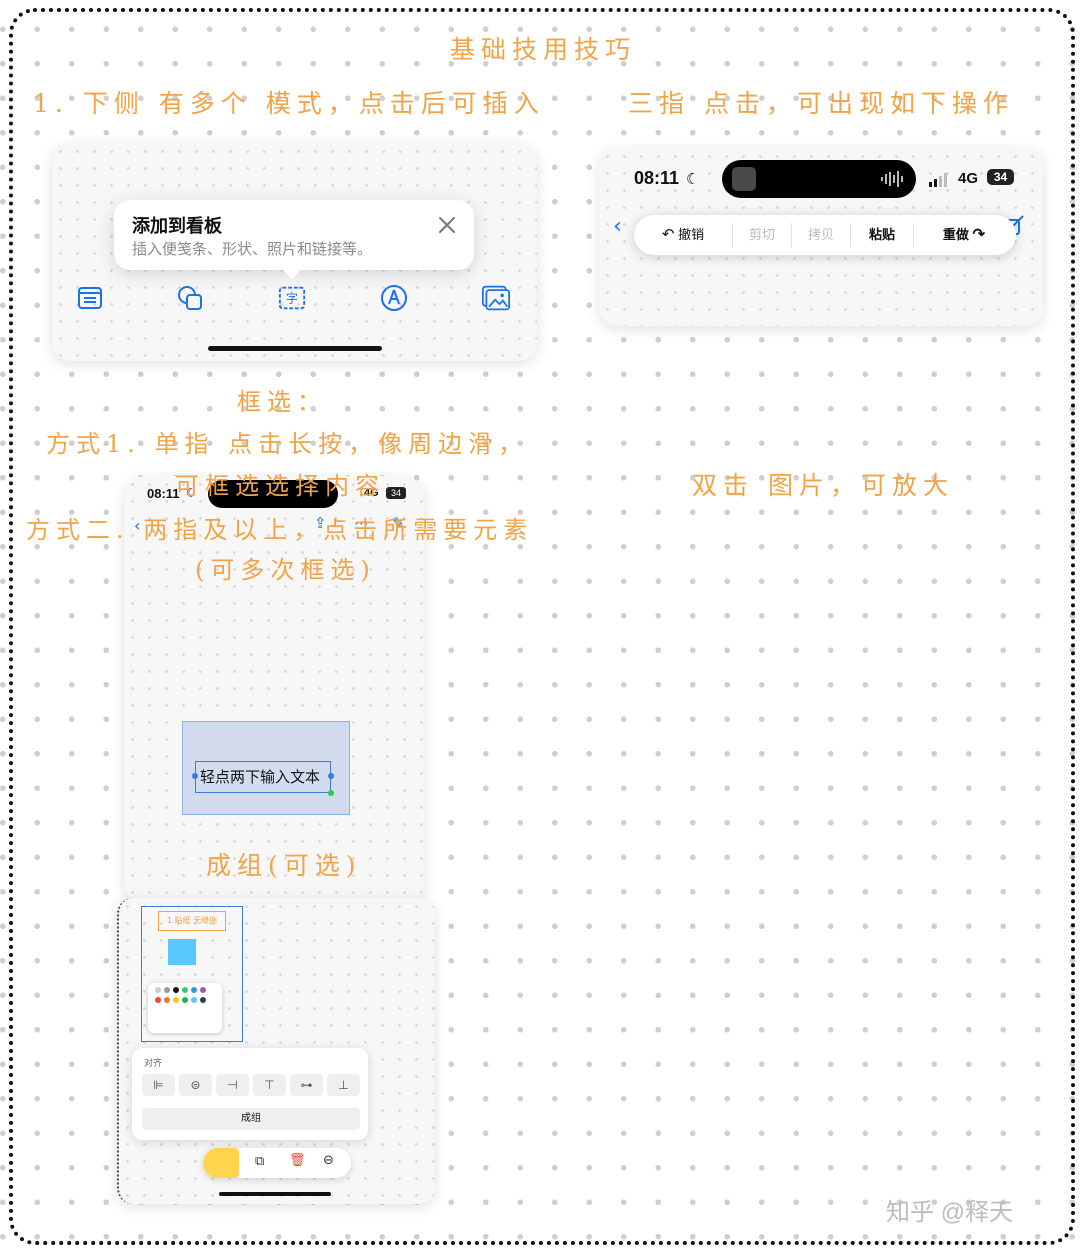 This screenshot has height=1253, width=1082. What do you see at coordinates (192, 921) in the screenshot?
I see `mini-note: 1.贴纸 无缝拖` at bounding box center [192, 921].